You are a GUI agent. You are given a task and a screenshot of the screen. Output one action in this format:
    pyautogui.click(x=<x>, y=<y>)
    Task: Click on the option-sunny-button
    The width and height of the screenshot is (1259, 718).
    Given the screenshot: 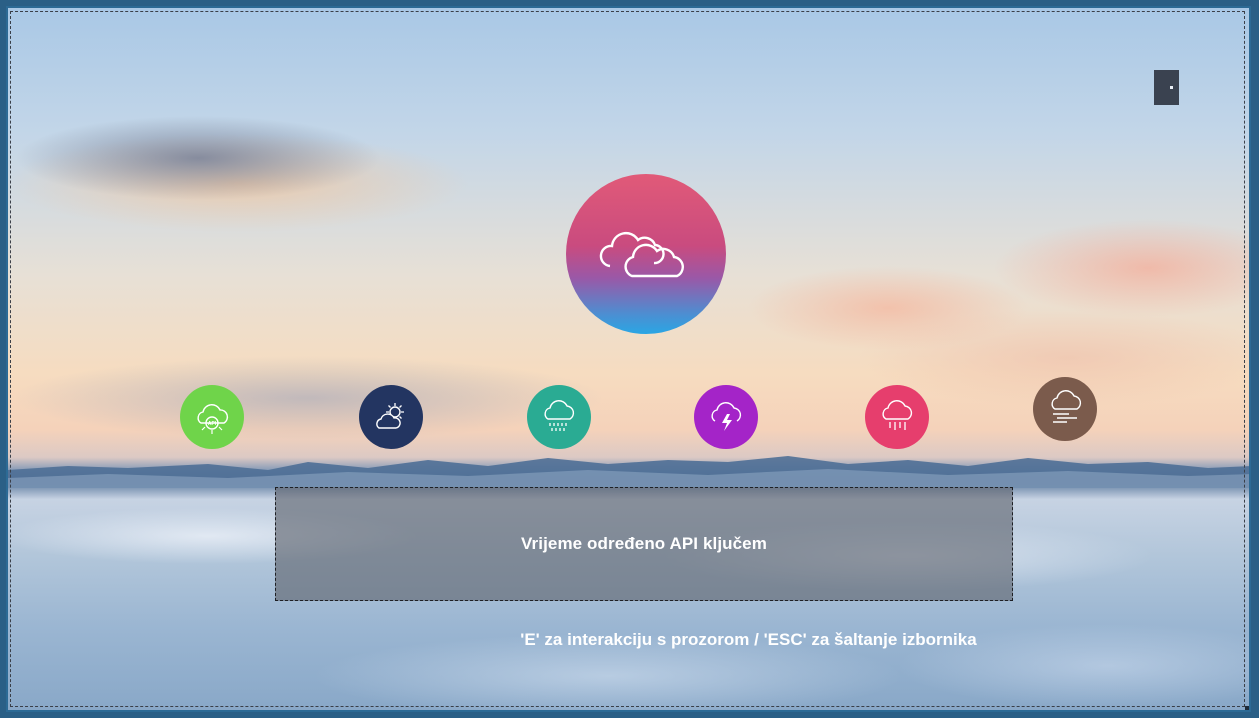 What is the action you would take?
    pyautogui.click(x=391, y=417)
    